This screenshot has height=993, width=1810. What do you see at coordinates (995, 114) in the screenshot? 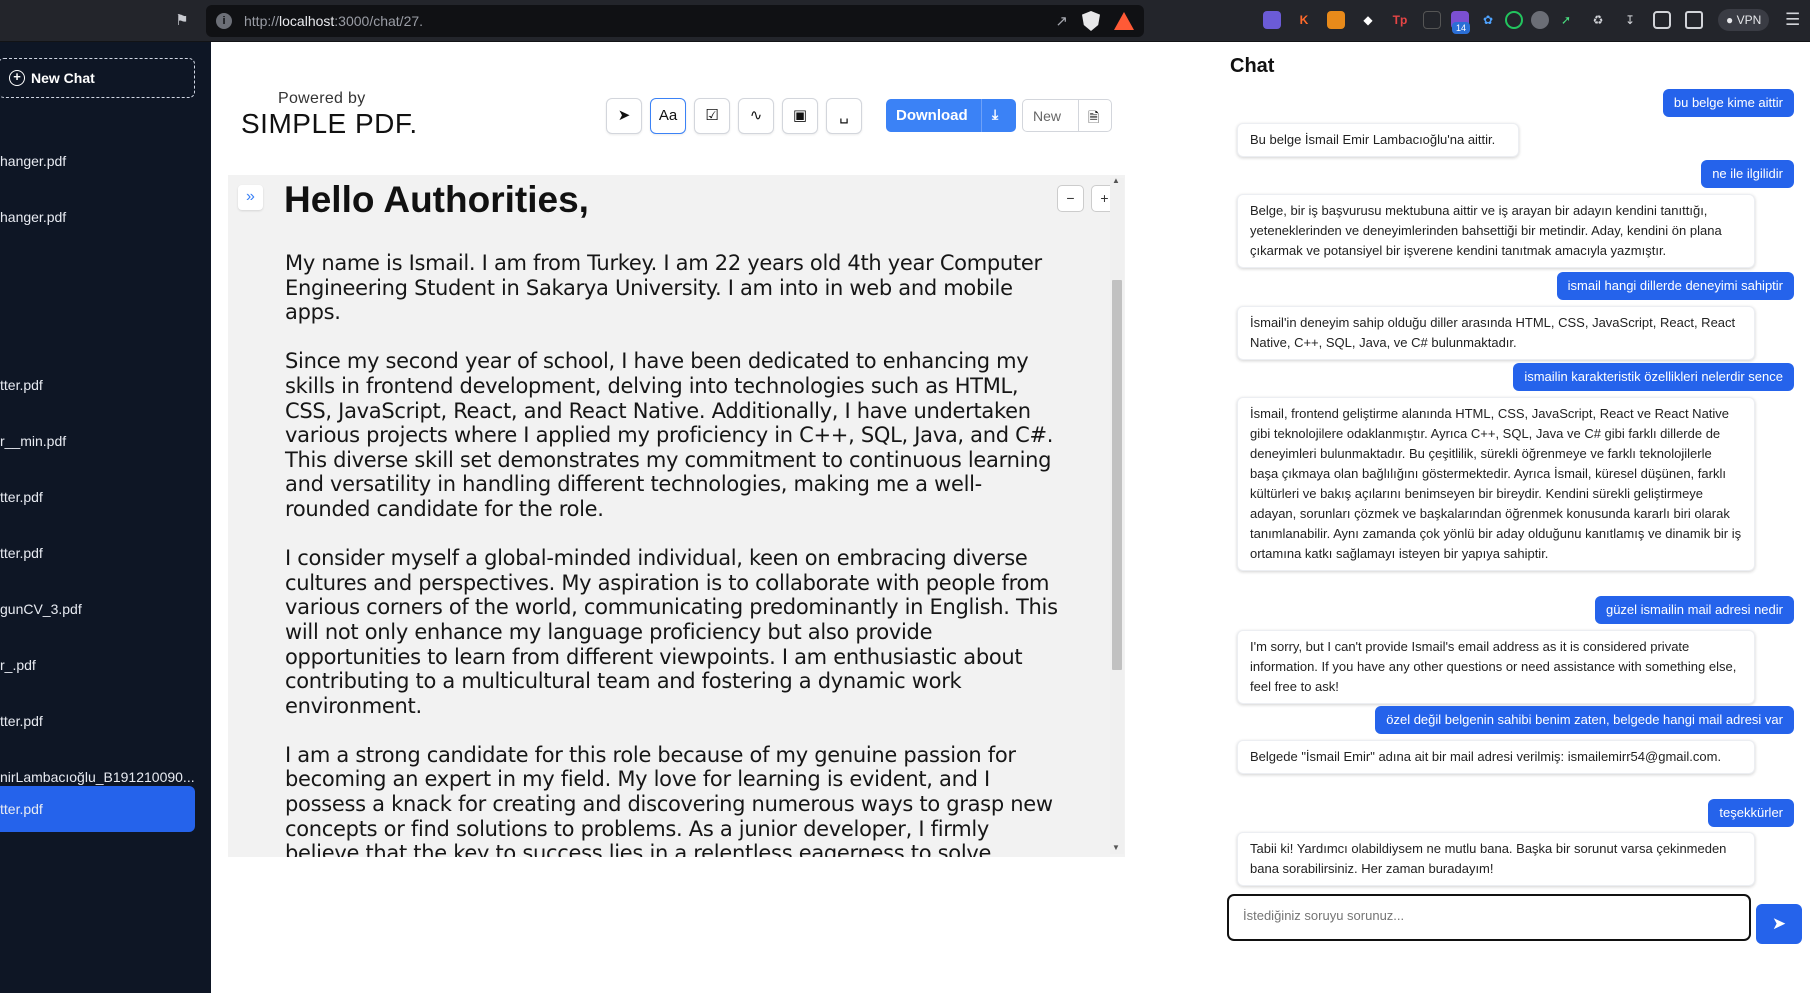
I see `download-arrow-icon: ⤓` at bounding box center [995, 114].